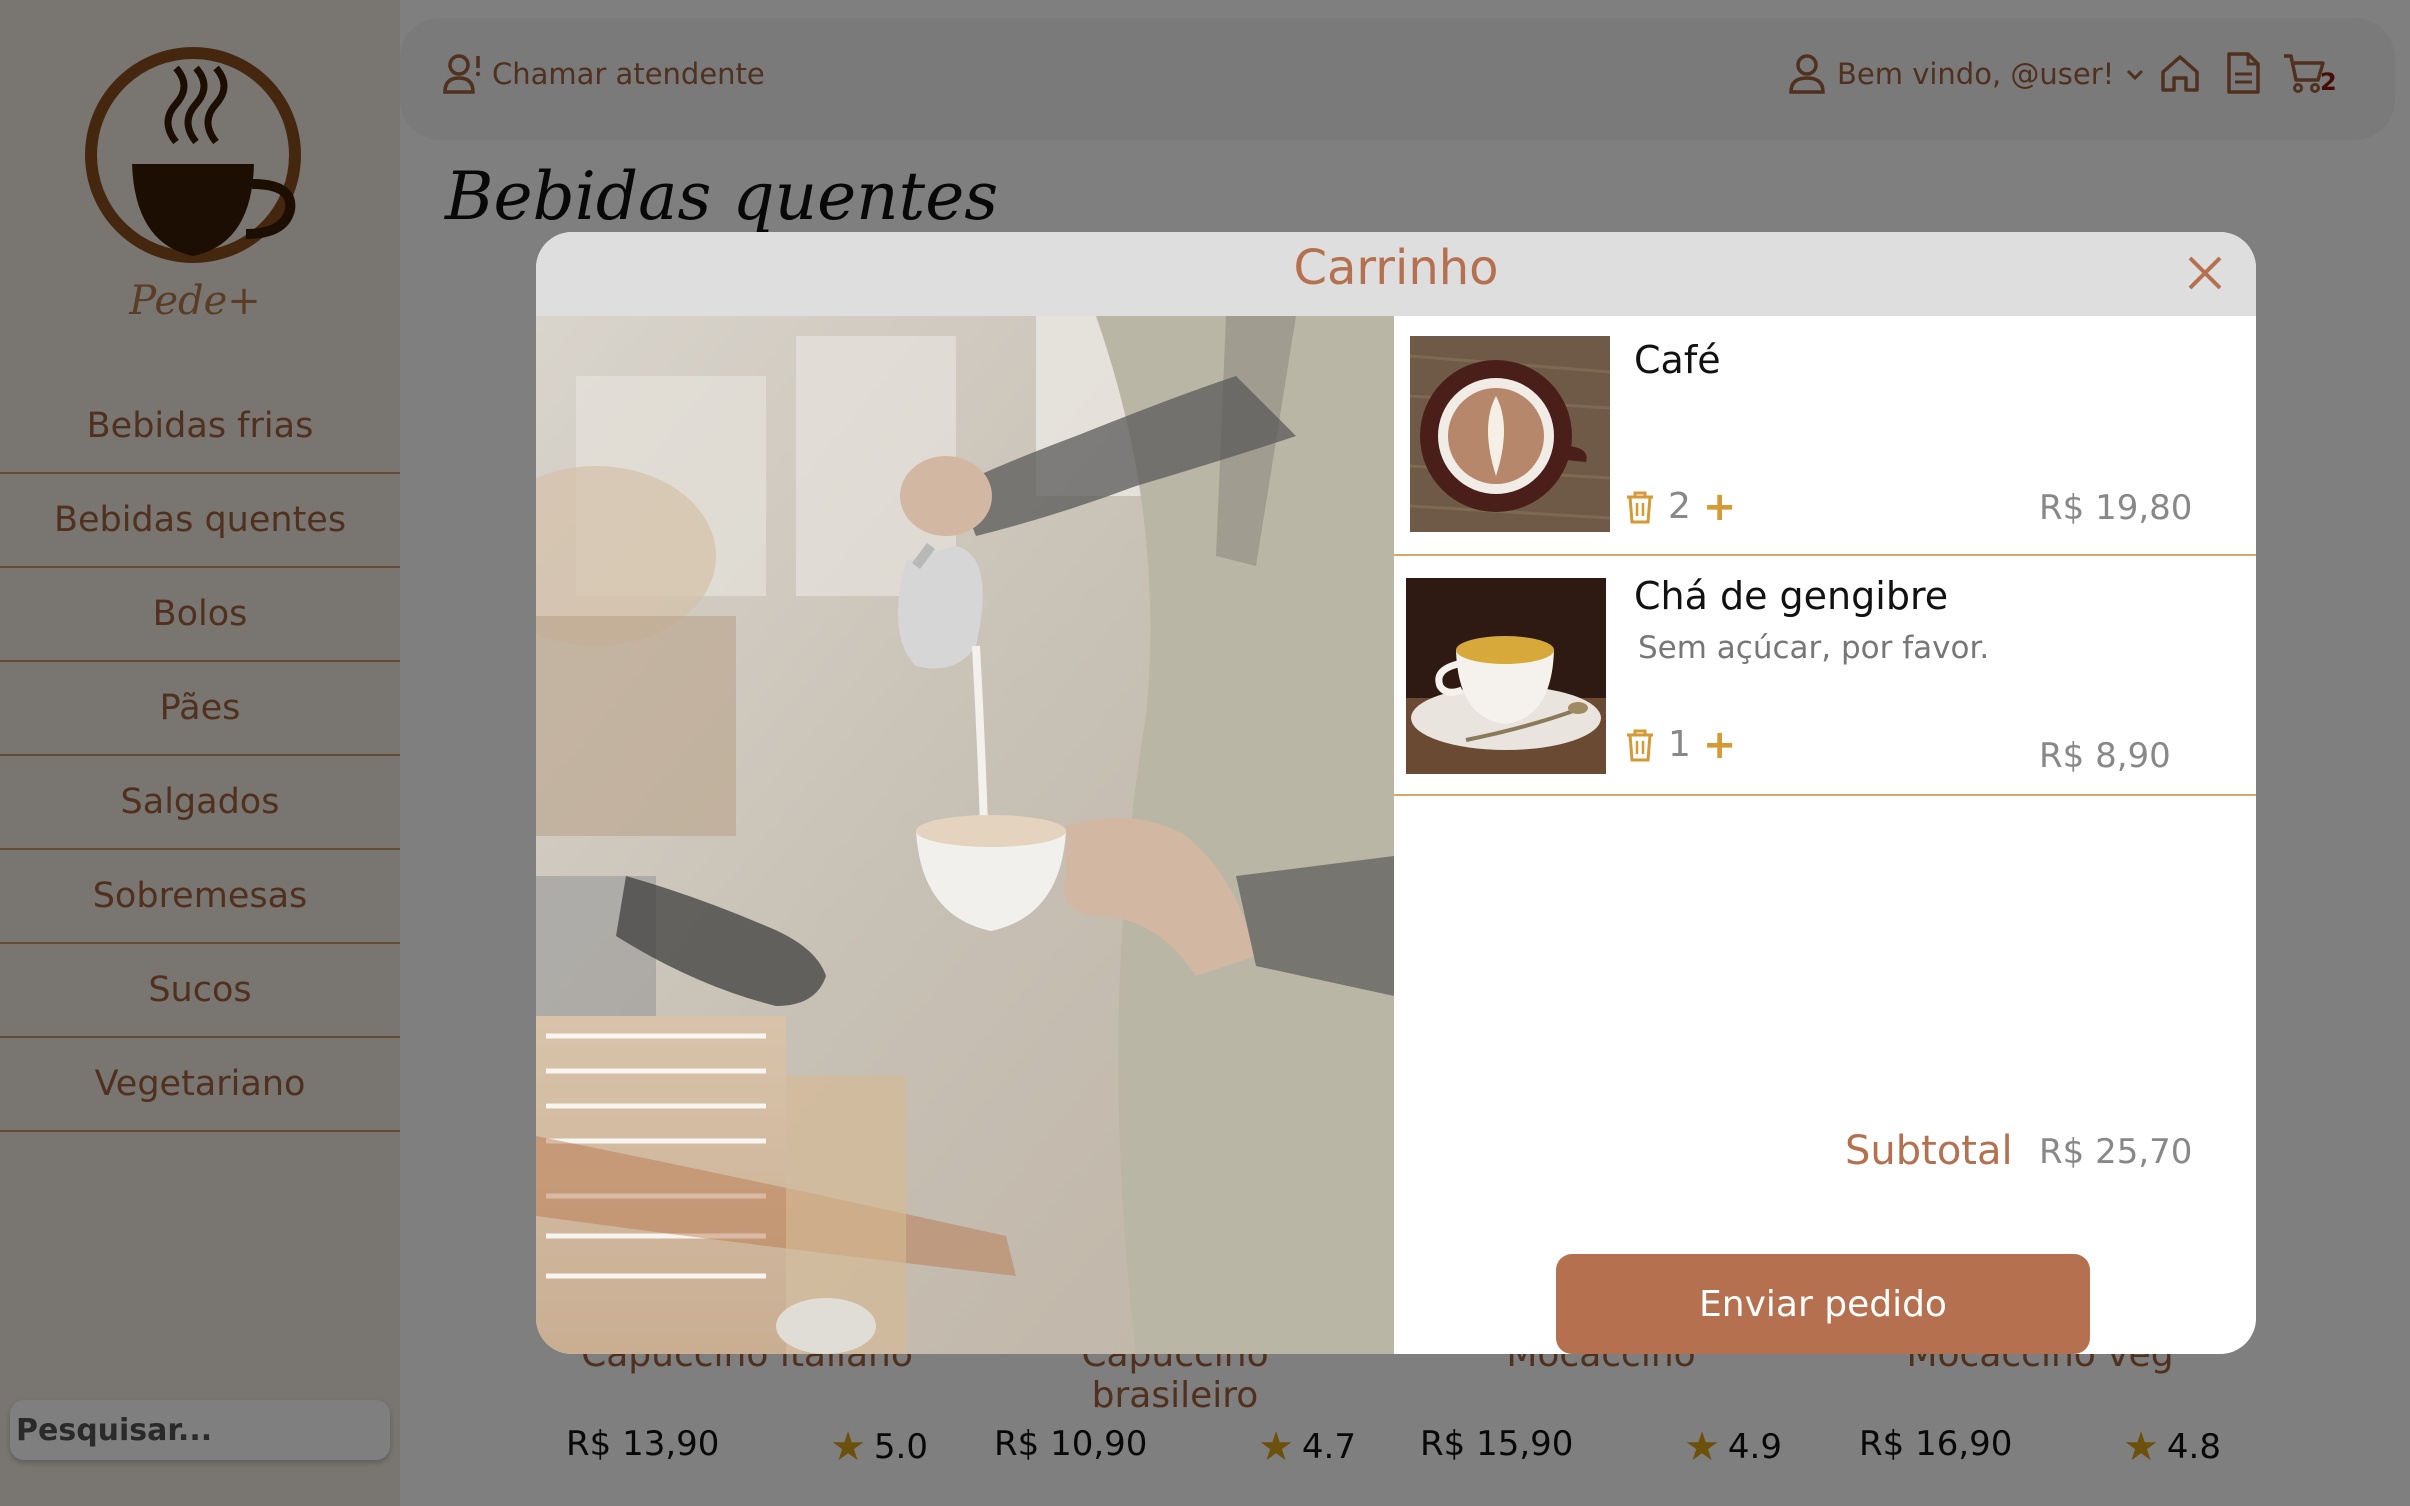 This screenshot has height=1506, width=2410. I want to click on quantity-value: 1, so click(1679, 744).